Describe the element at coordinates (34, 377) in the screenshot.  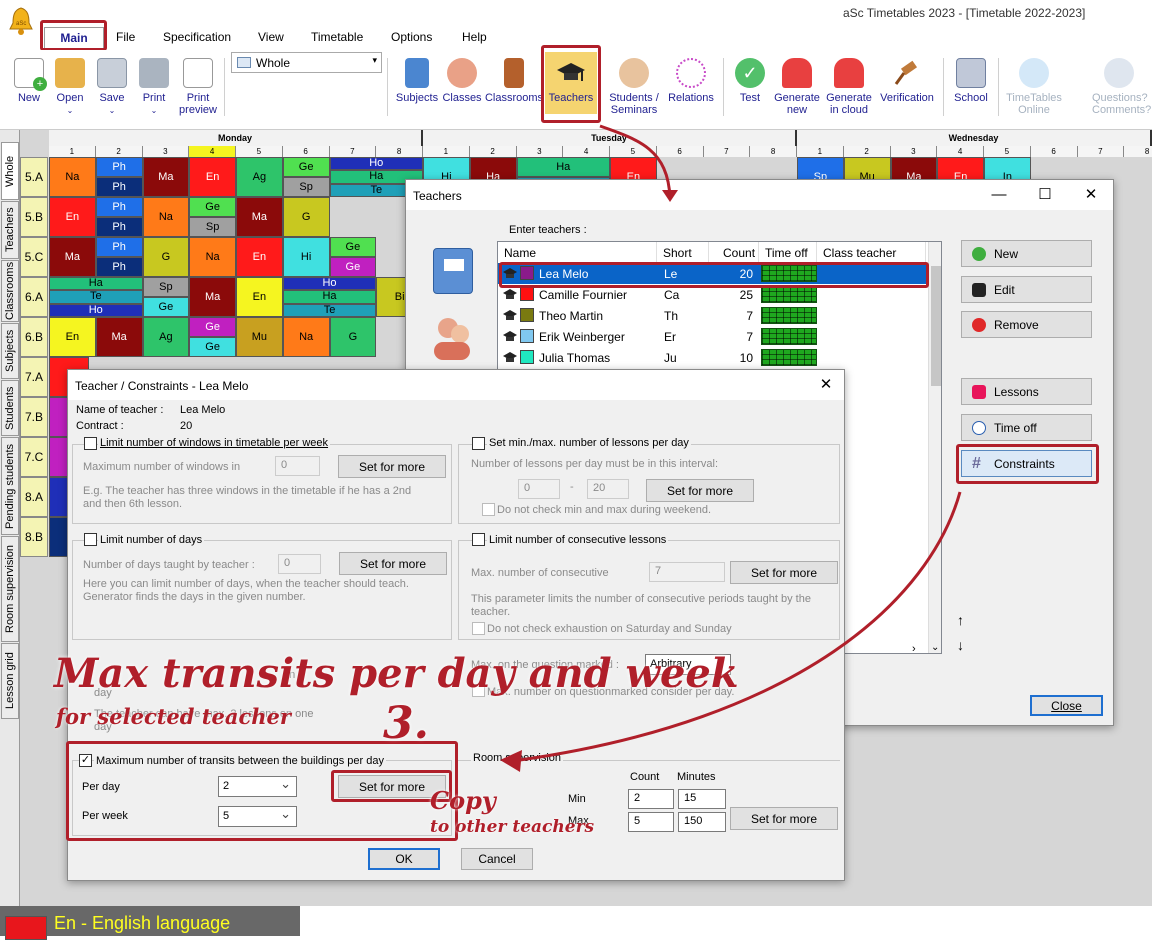
I see `class-label: 7.A` at that location.